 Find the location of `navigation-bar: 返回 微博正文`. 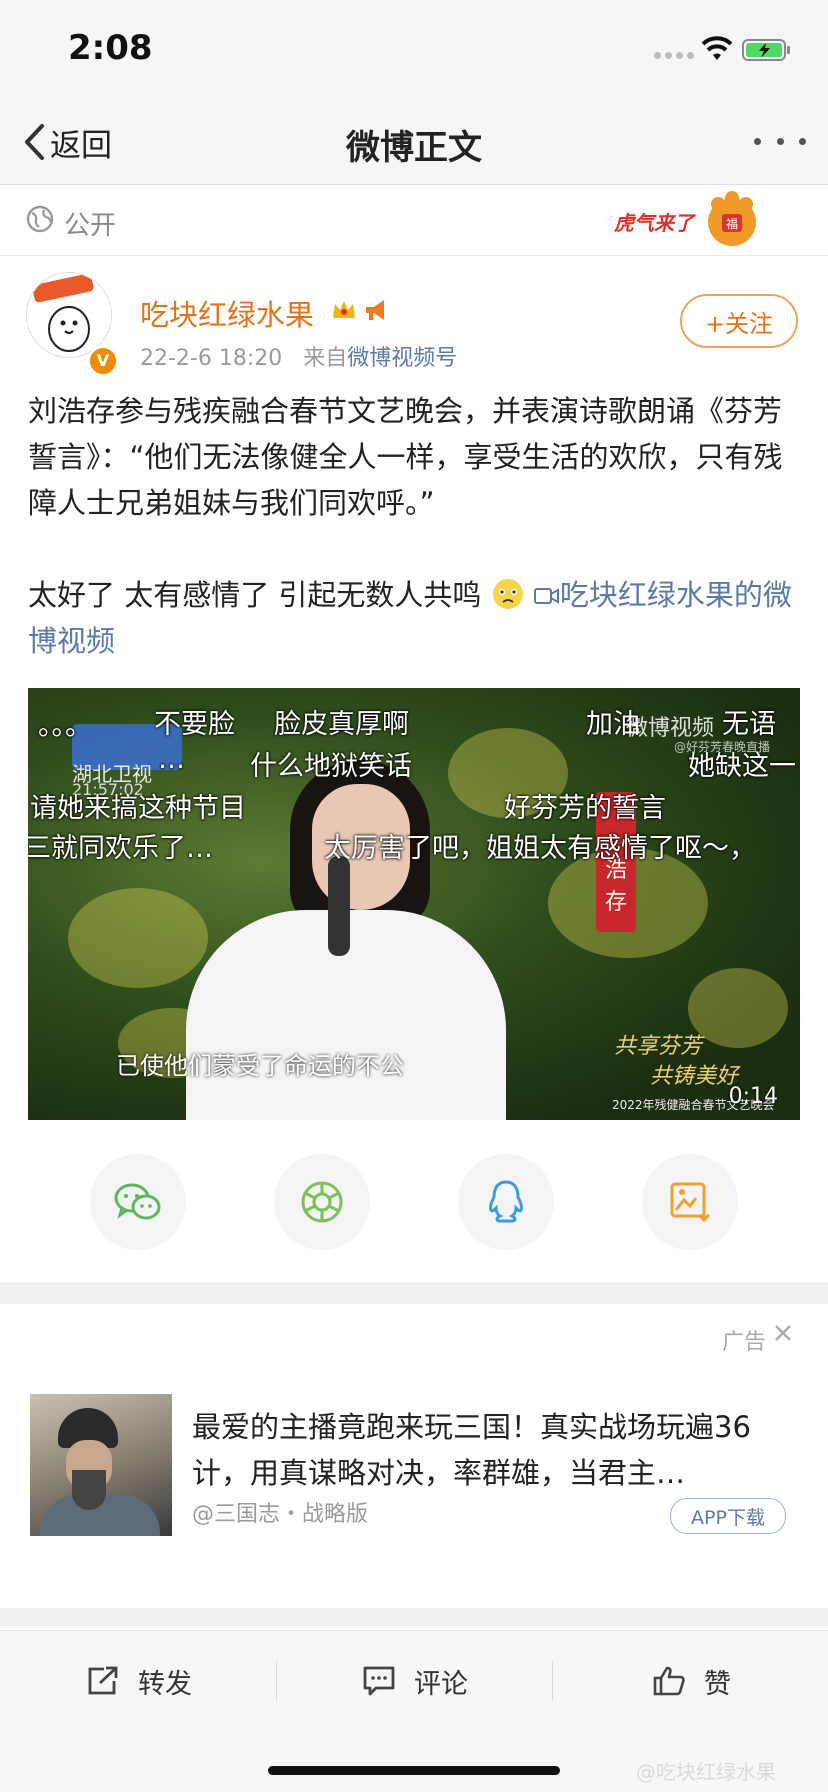

navigation-bar: 返回 微博正文 is located at coordinates (414, 142).